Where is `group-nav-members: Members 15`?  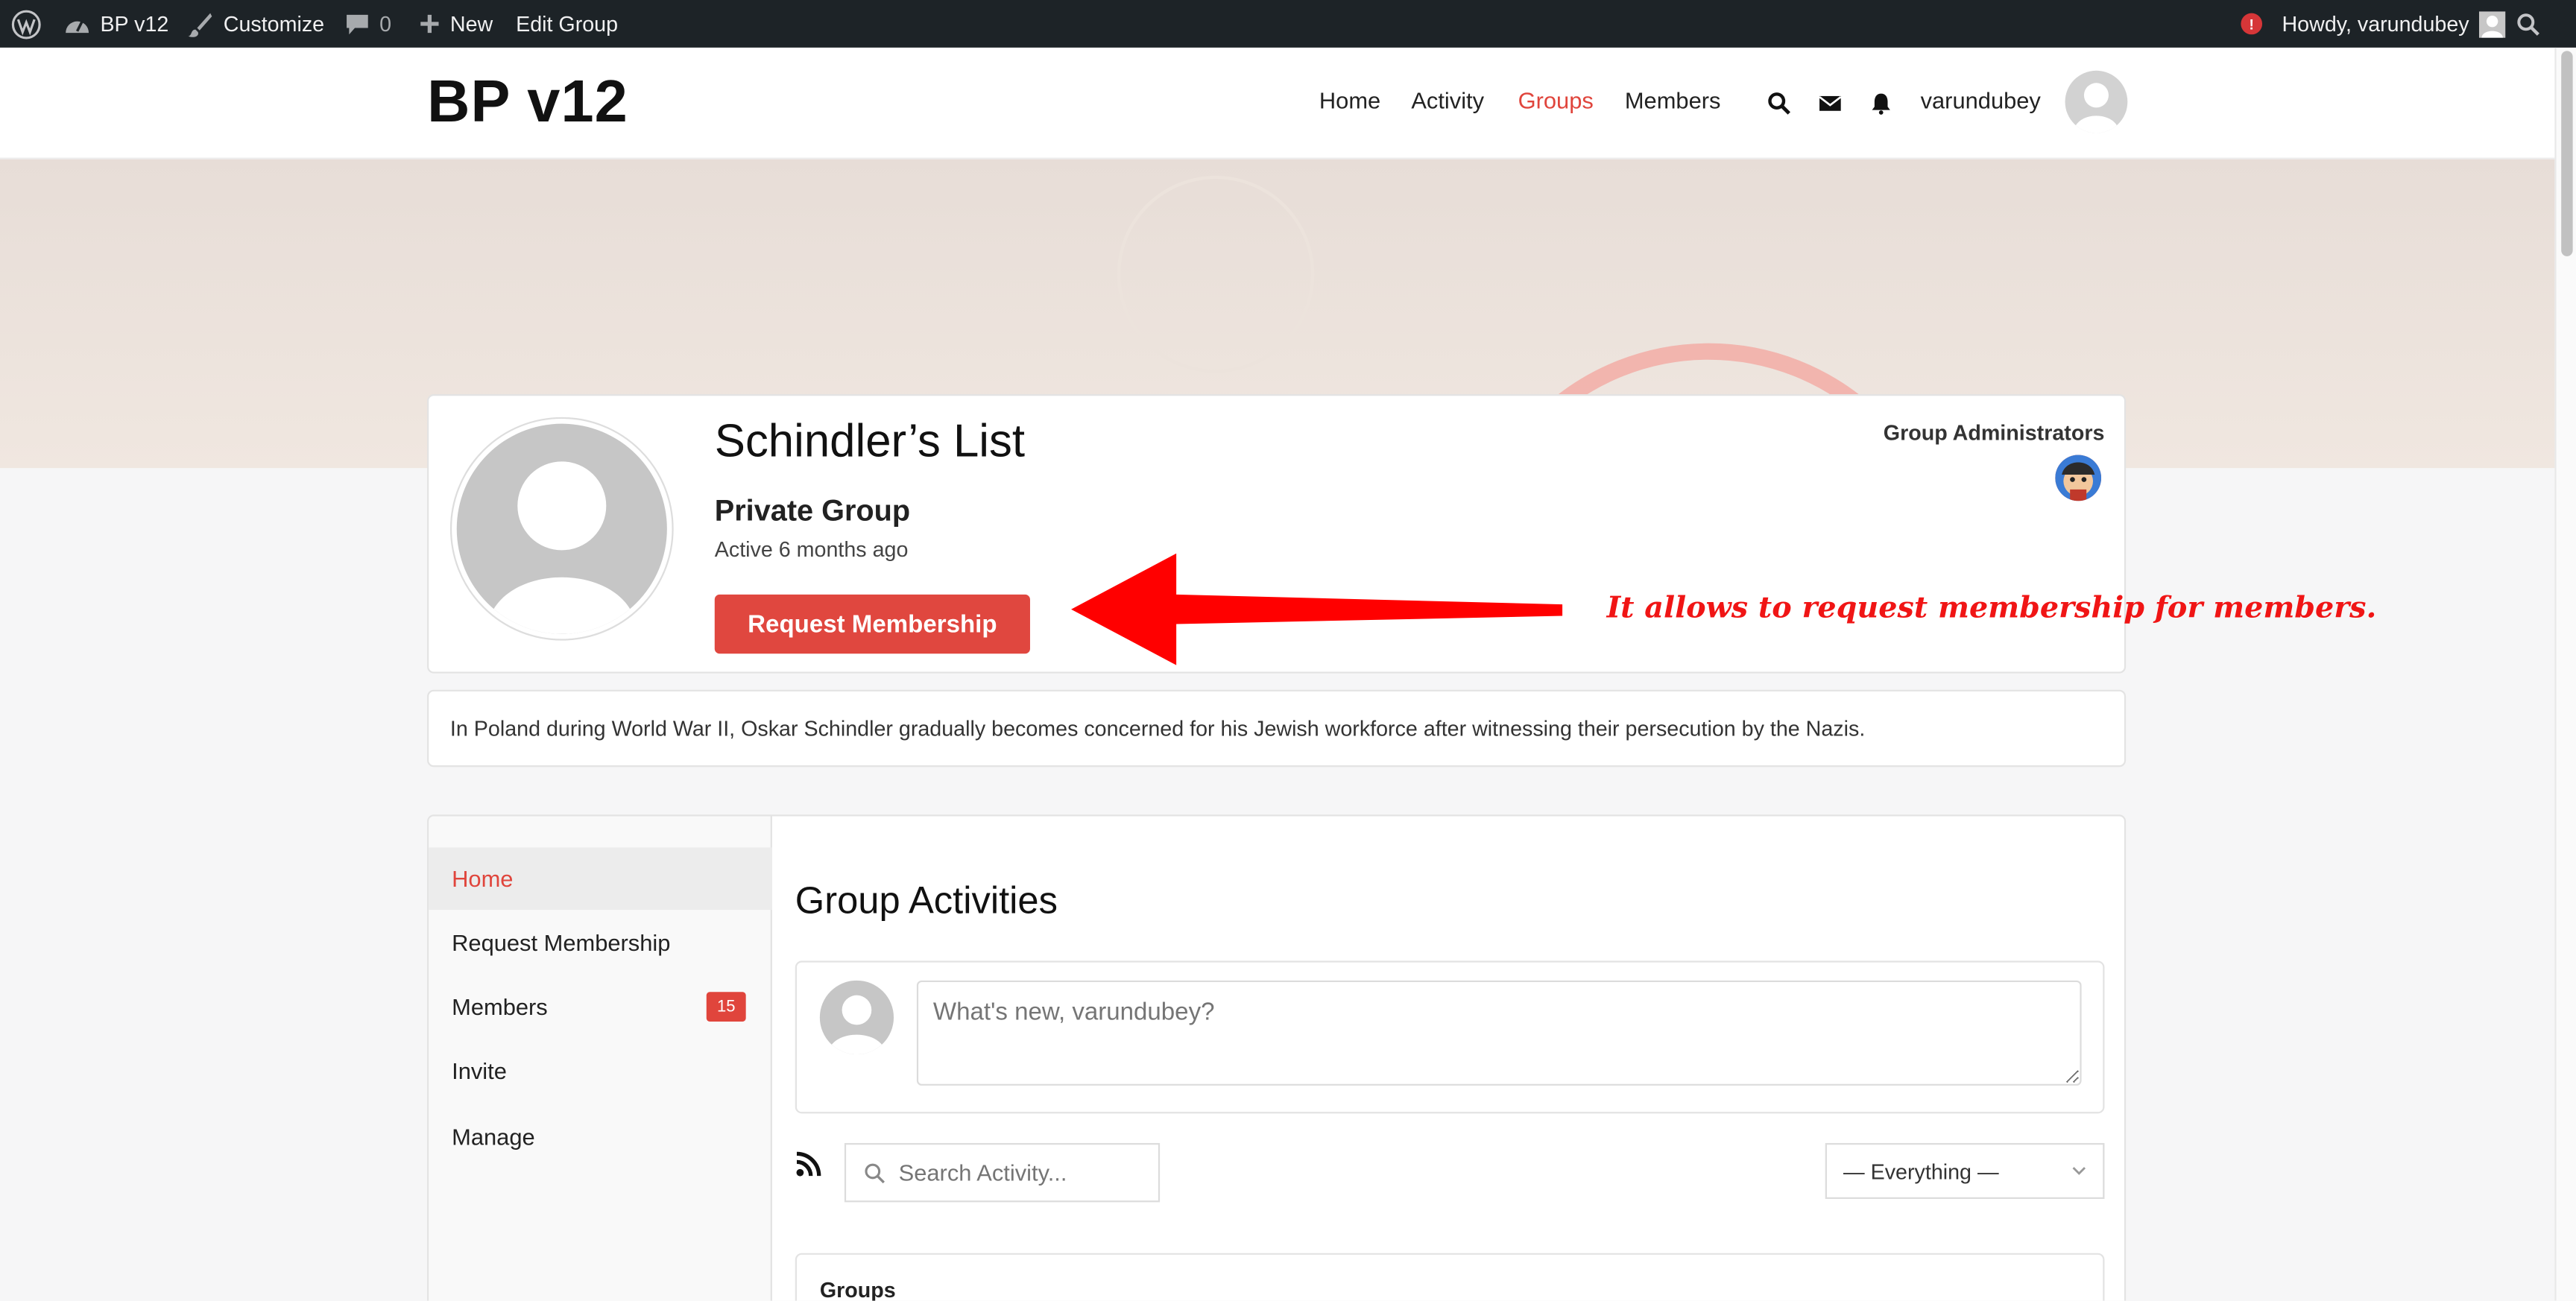 group-nav-members: Members 15 is located at coordinates (601, 1006).